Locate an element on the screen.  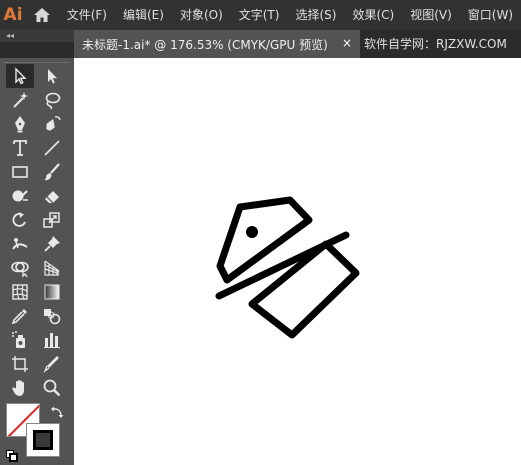
rotate-tool-icon is located at coordinates (20, 220).